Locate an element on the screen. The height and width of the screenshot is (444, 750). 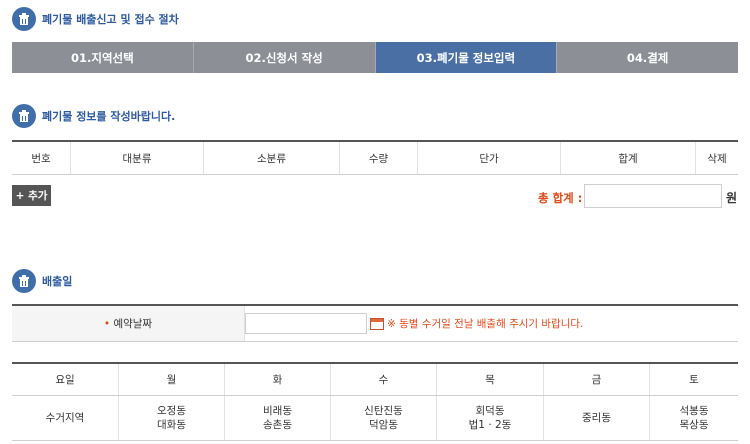
calendar-icon is located at coordinates (377, 323).